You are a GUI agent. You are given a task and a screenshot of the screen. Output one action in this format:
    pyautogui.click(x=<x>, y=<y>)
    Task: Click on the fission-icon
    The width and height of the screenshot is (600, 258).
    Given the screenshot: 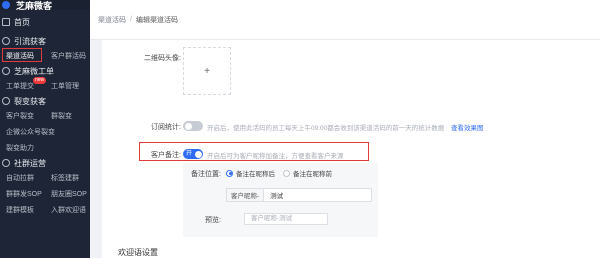 What is the action you would take?
    pyautogui.click(x=6, y=101)
    